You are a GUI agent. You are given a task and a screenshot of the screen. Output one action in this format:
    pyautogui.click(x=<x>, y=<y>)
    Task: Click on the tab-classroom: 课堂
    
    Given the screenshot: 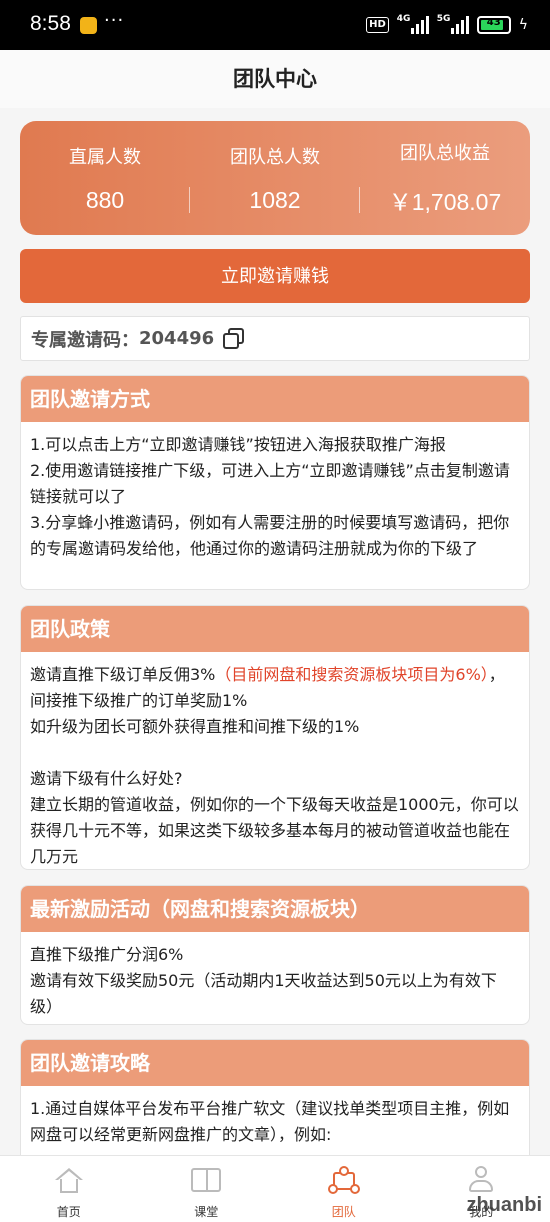 What is the action you would take?
    pyautogui.click(x=207, y=1189)
    